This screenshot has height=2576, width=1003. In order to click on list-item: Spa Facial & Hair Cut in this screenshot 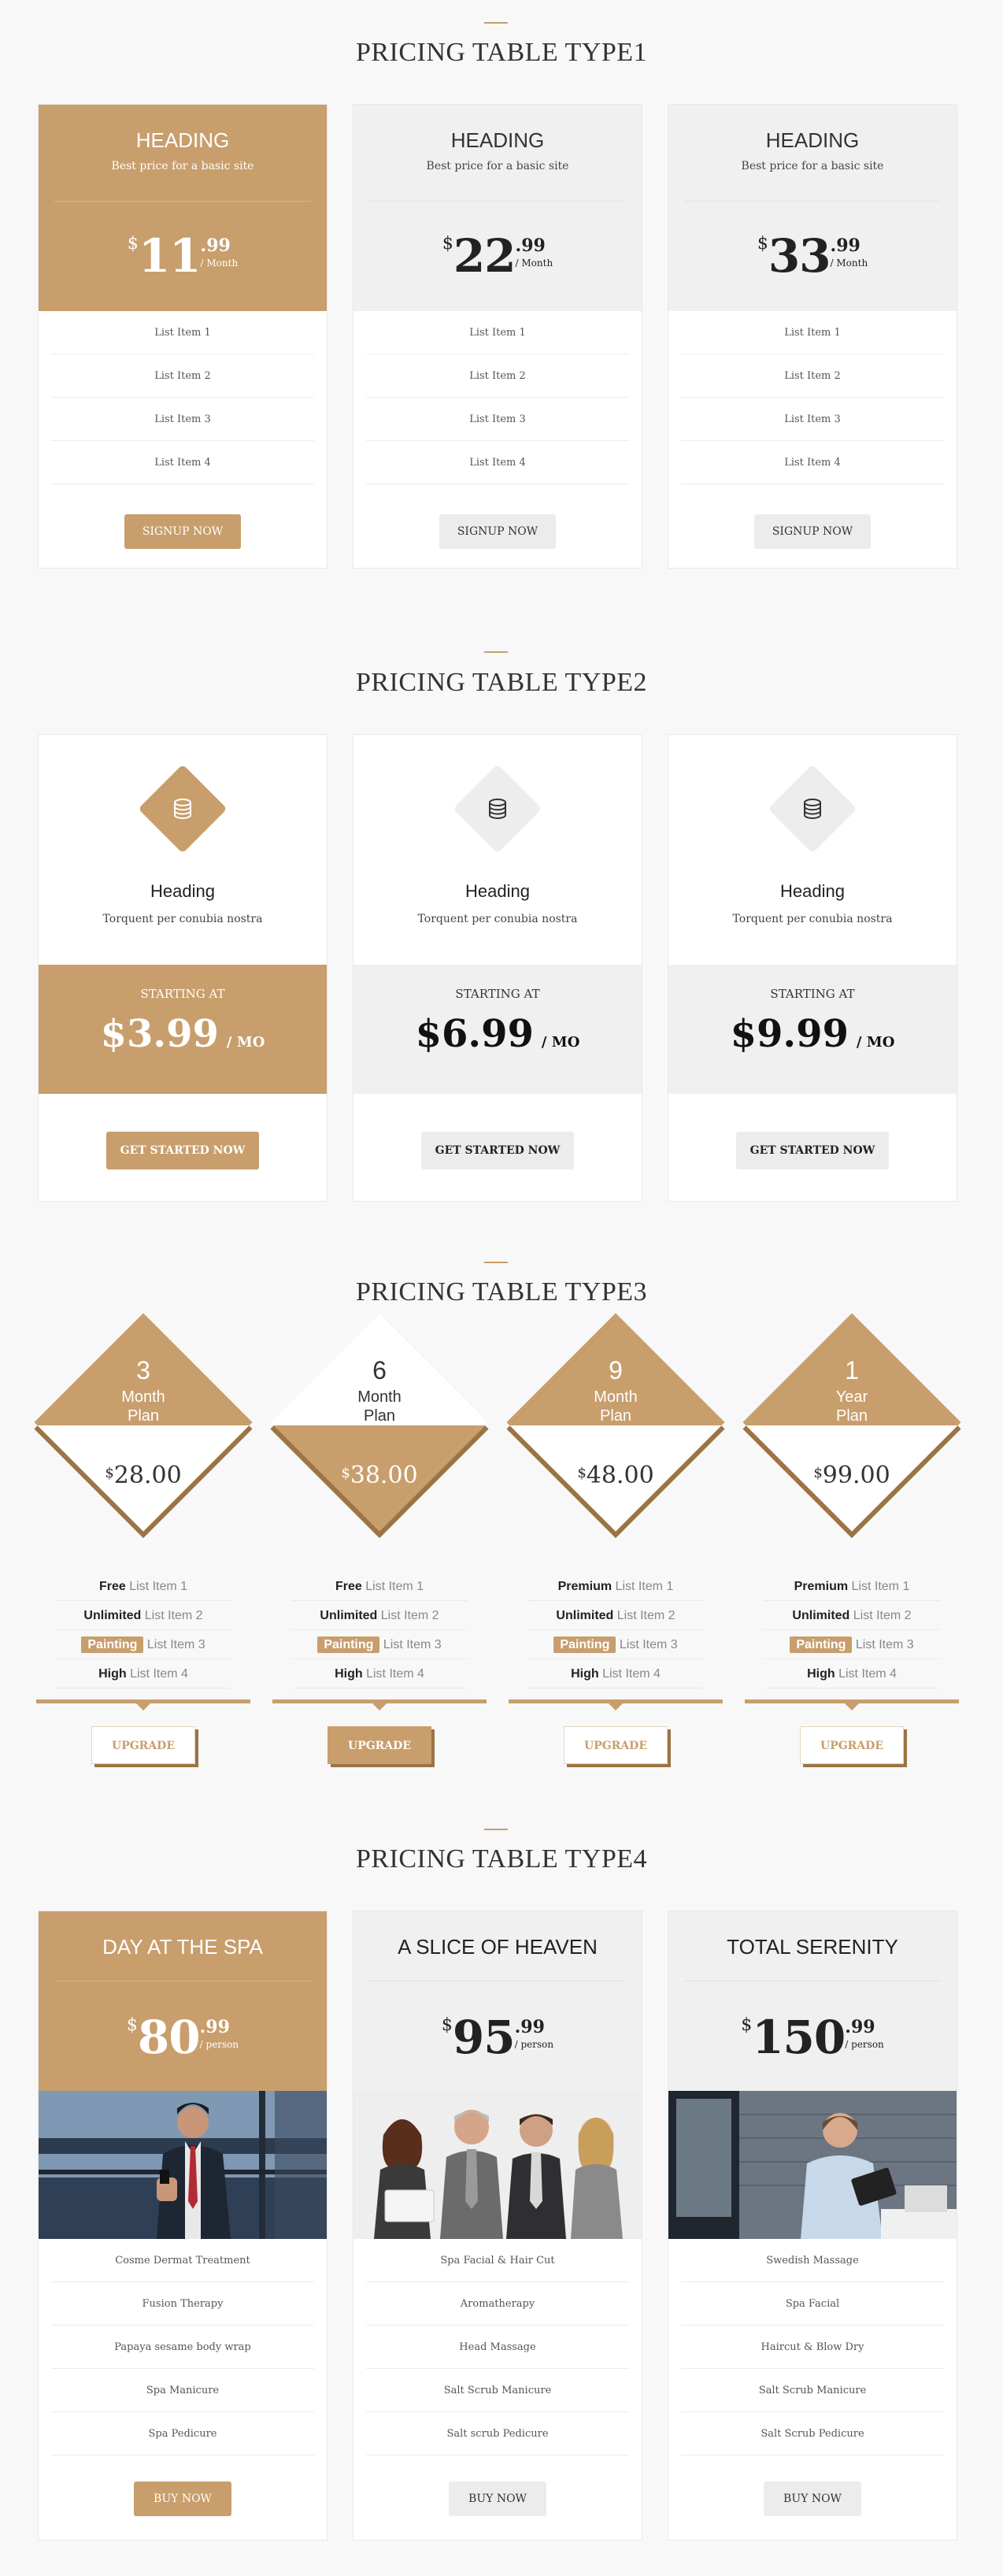, I will do `click(498, 2260)`.